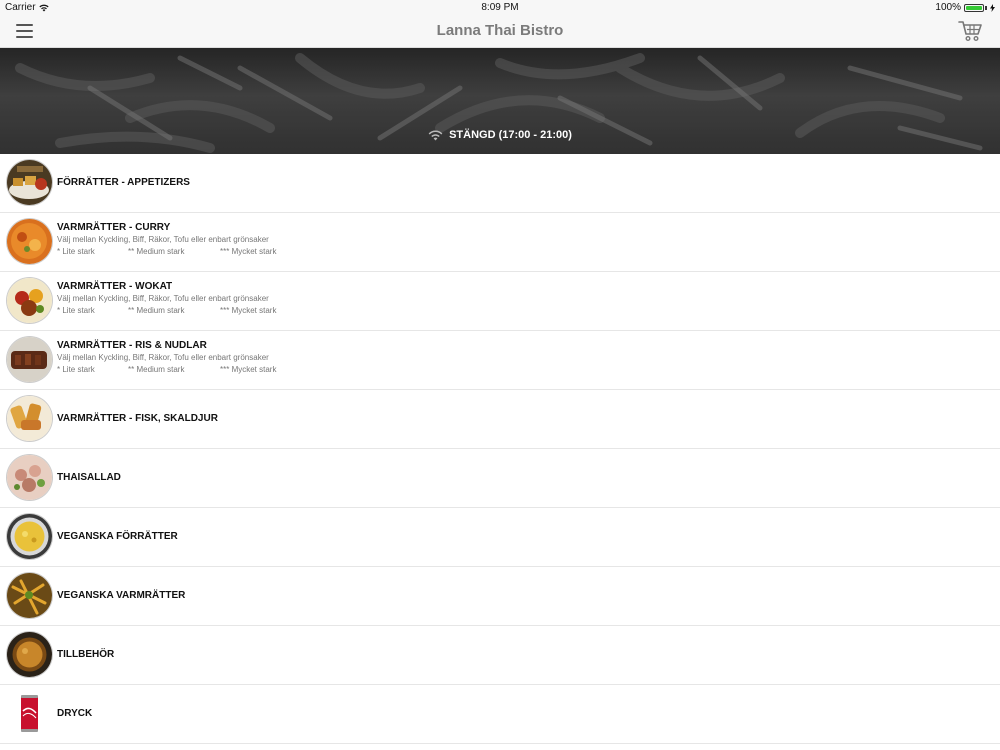  I want to click on page-title: Lanna Thai Bistro, so click(500, 30).